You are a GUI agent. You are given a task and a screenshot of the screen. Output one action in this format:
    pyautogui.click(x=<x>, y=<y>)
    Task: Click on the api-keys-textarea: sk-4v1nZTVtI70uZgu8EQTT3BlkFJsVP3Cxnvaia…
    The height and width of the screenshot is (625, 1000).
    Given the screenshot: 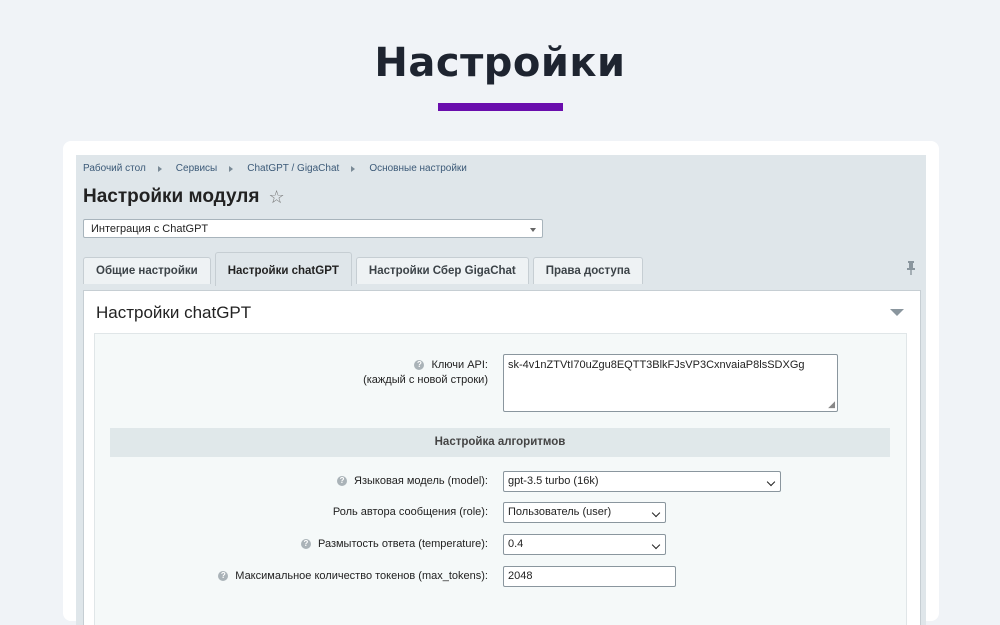 What is the action you would take?
    pyautogui.click(x=670, y=383)
    